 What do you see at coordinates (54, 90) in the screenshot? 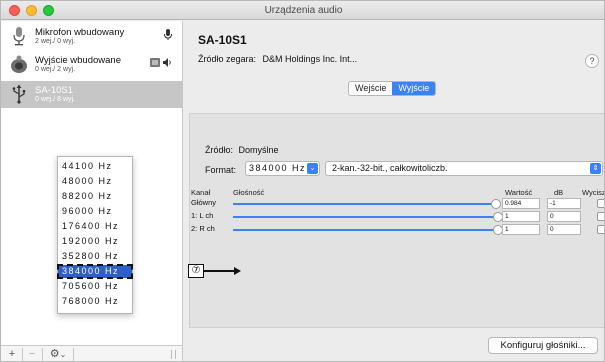
I see `device-name: SA-10S1` at bounding box center [54, 90].